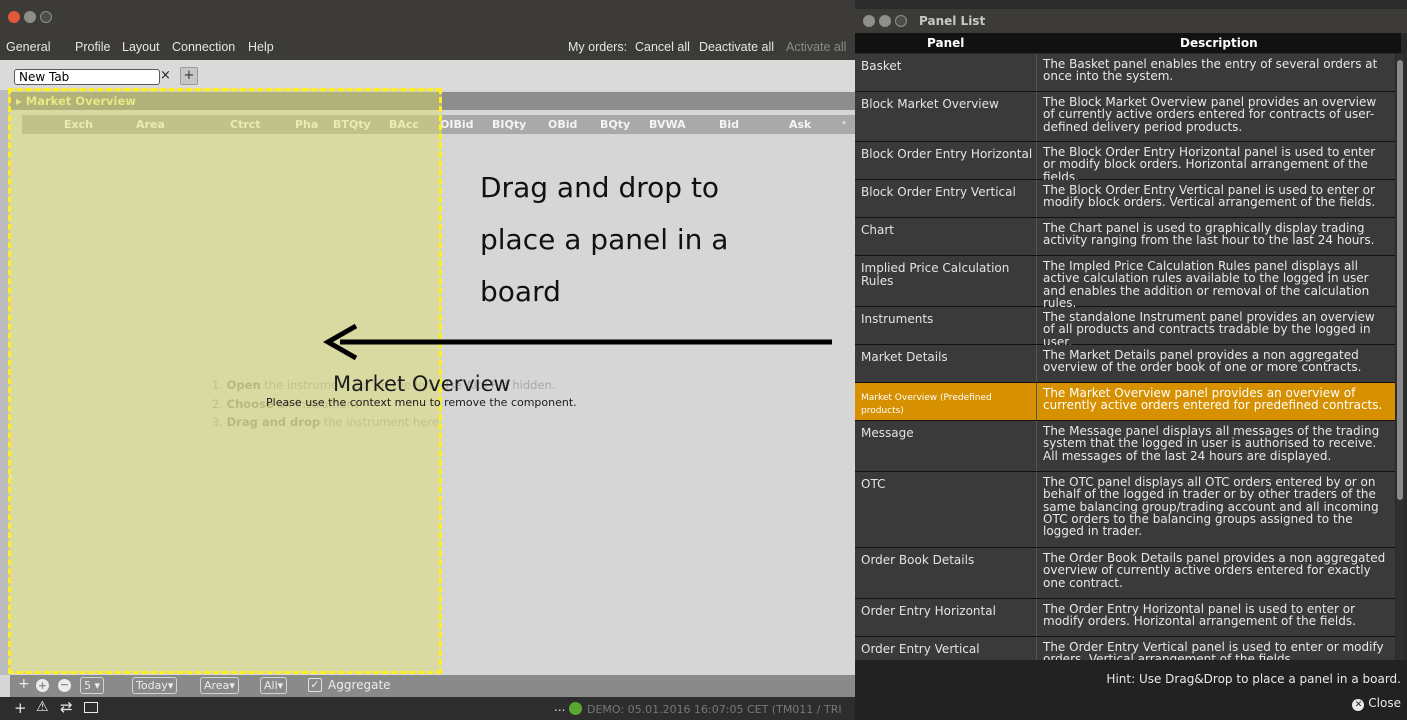 Image resolution: width=1407 pixels, height=720 pixels. Describe the element at coordinates (64, 685) in the screenshot. I see `minus-circle-icon: −` at that location.